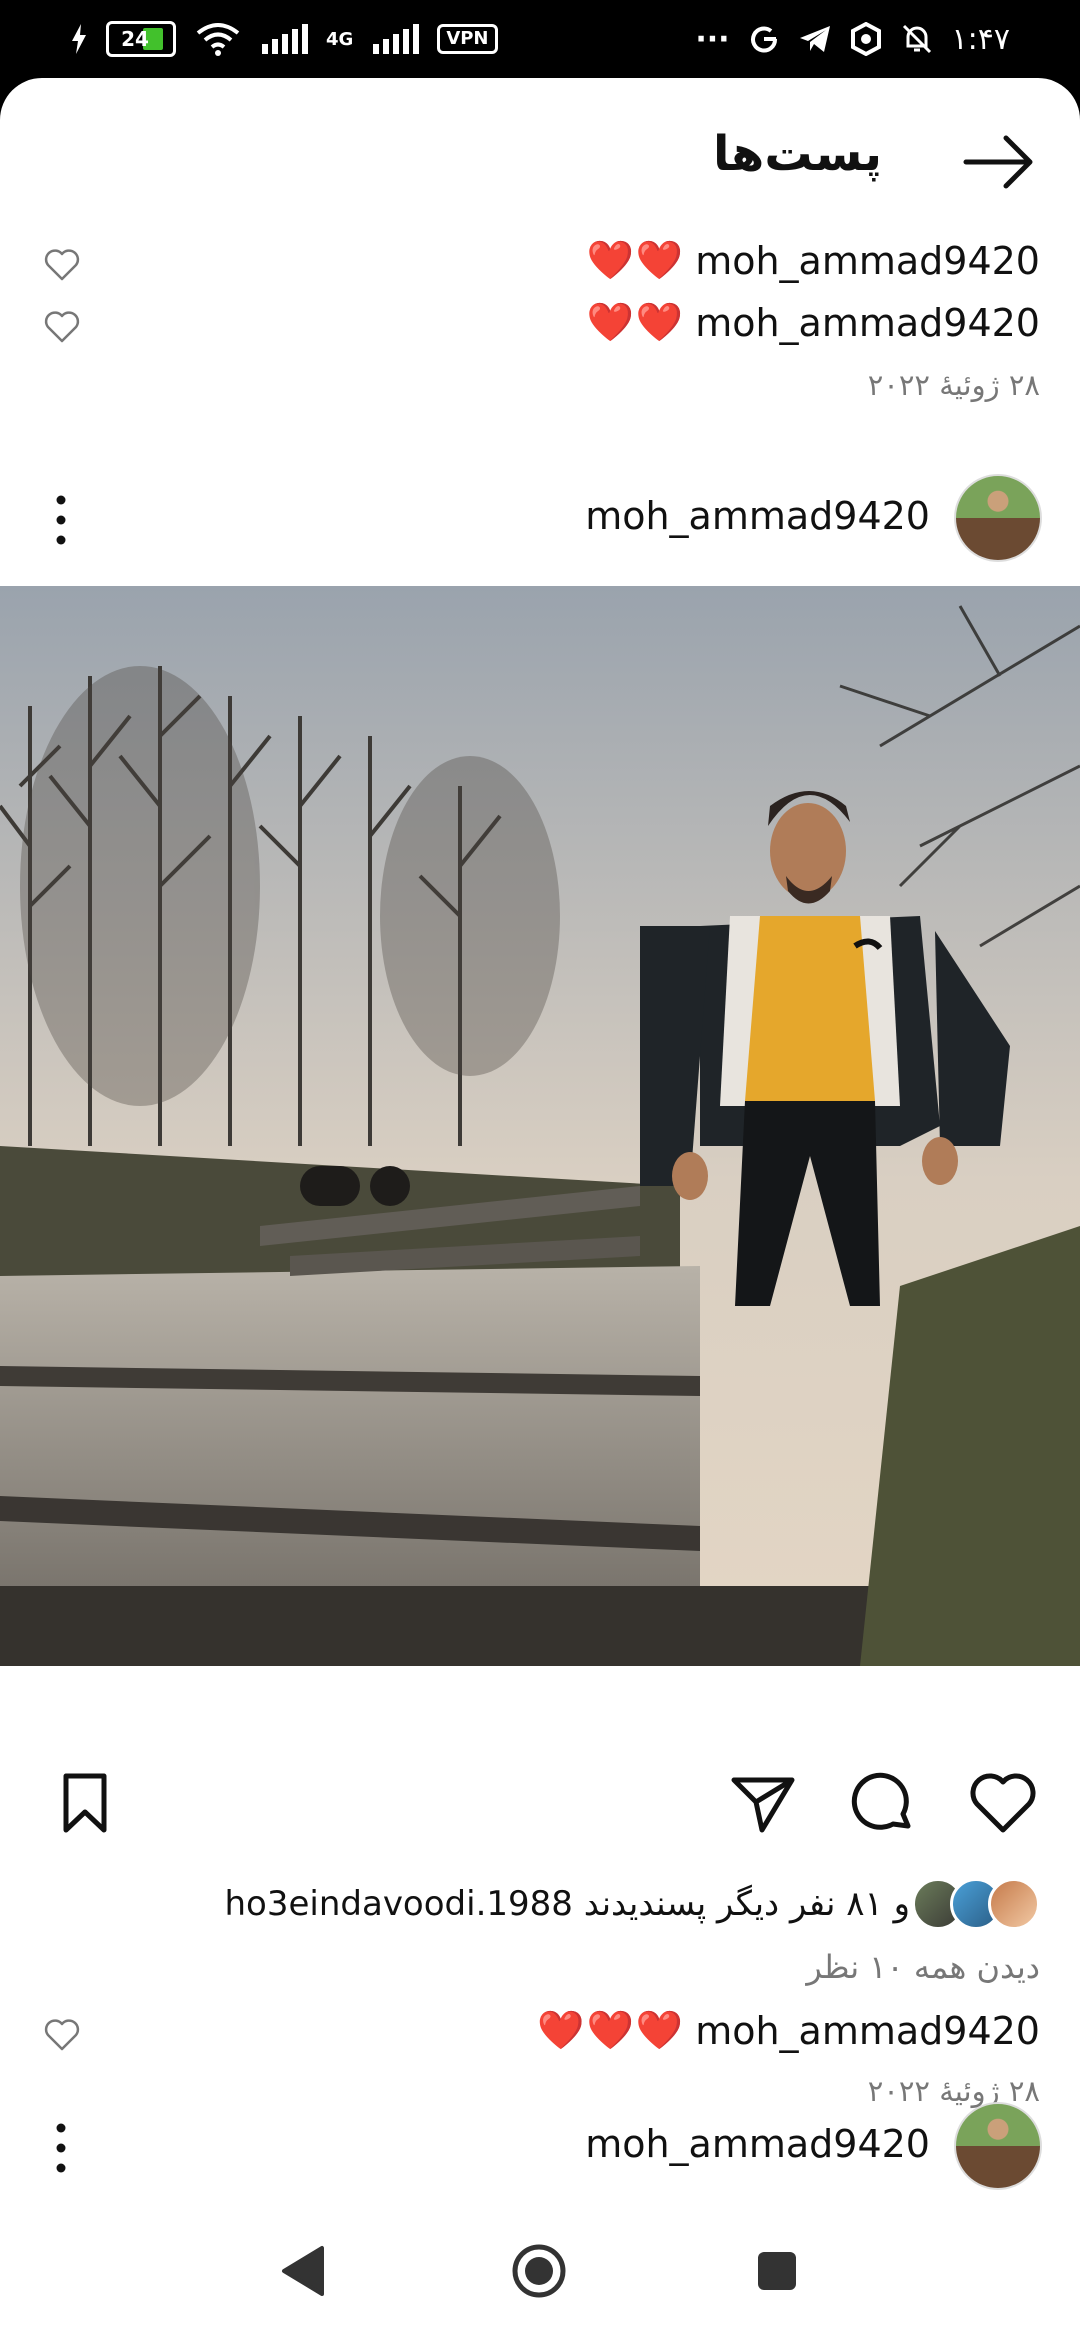 This screenshot has height=2340, width=1080. What do you see at coordinates (85, 1803) in the screenshot?
I see `bookmark-icon` at bounding box center [85, 1803].